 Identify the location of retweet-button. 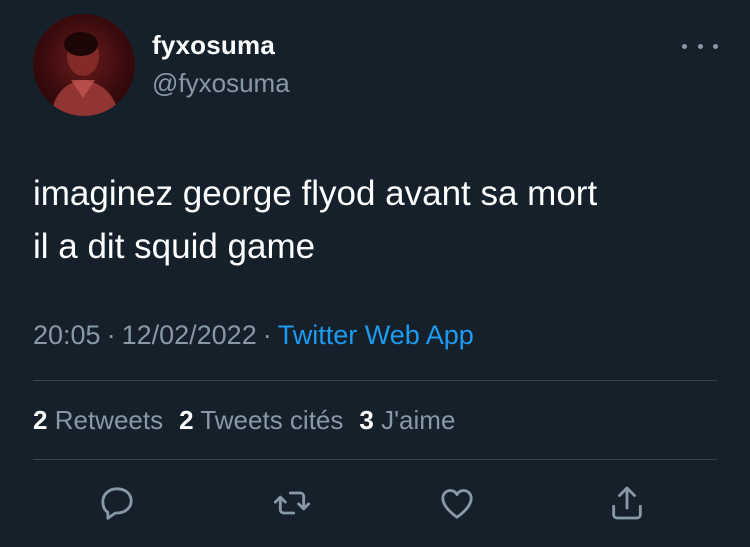
(292, 503).